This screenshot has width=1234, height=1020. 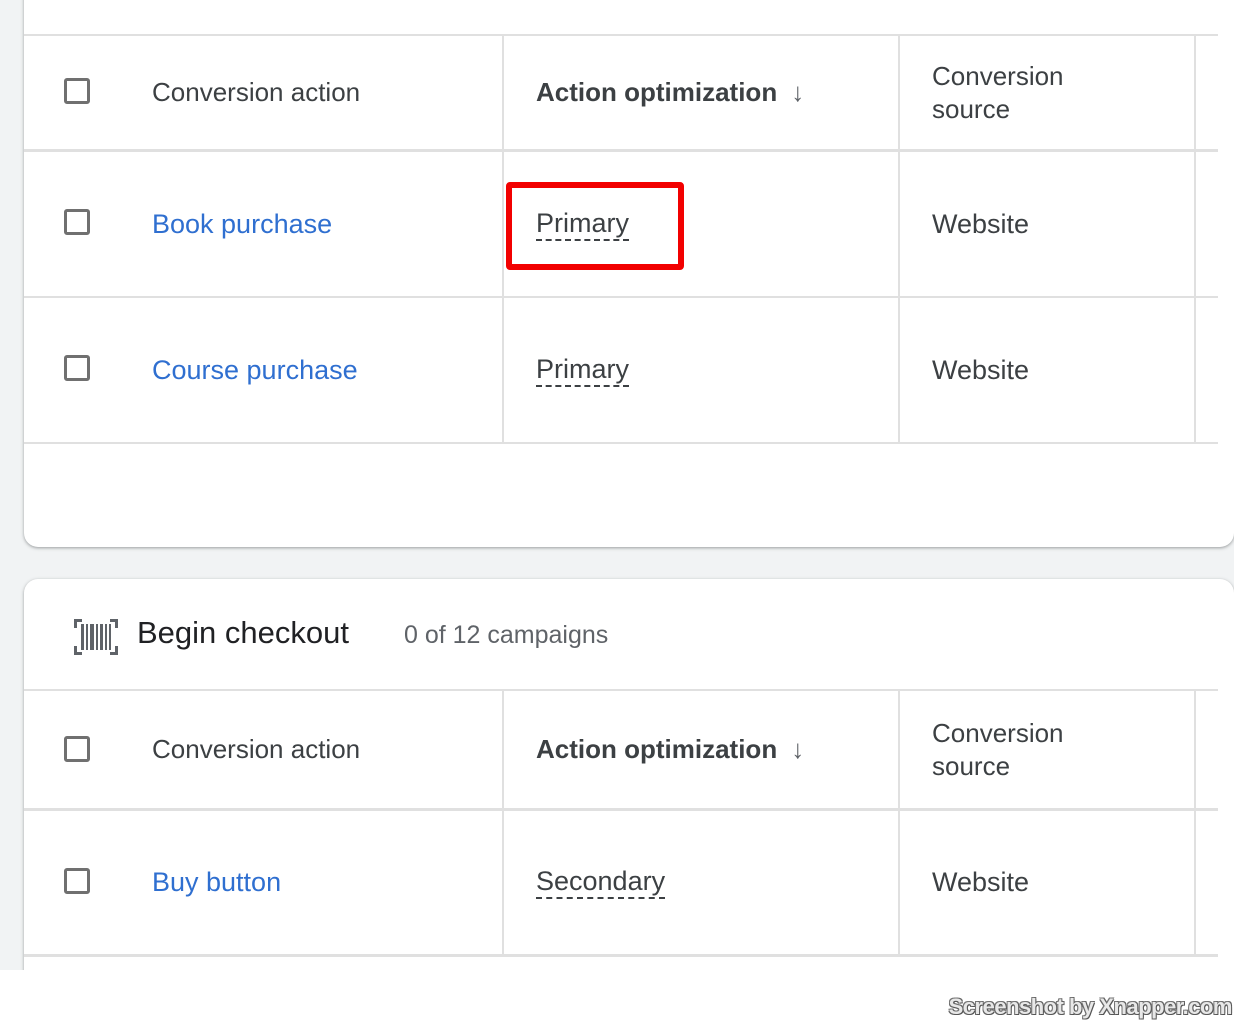 What do you see at coordinates (216, 882) in the screenshot?
I see `conversion-action-link: Buy button` at bounding box center [216, 882].